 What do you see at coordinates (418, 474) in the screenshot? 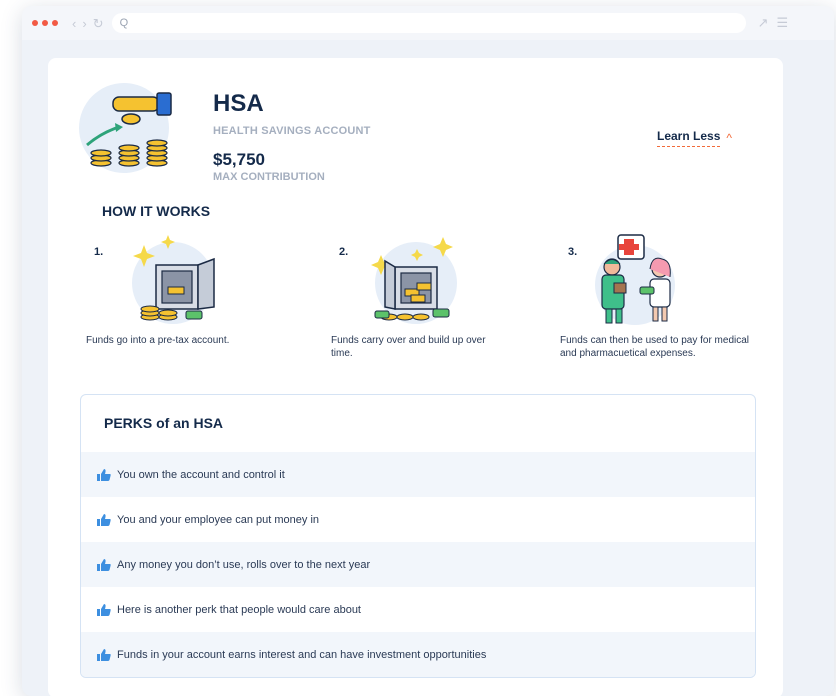
I see `perk-item: You own the account and control it` at bounding box center [418, 474].